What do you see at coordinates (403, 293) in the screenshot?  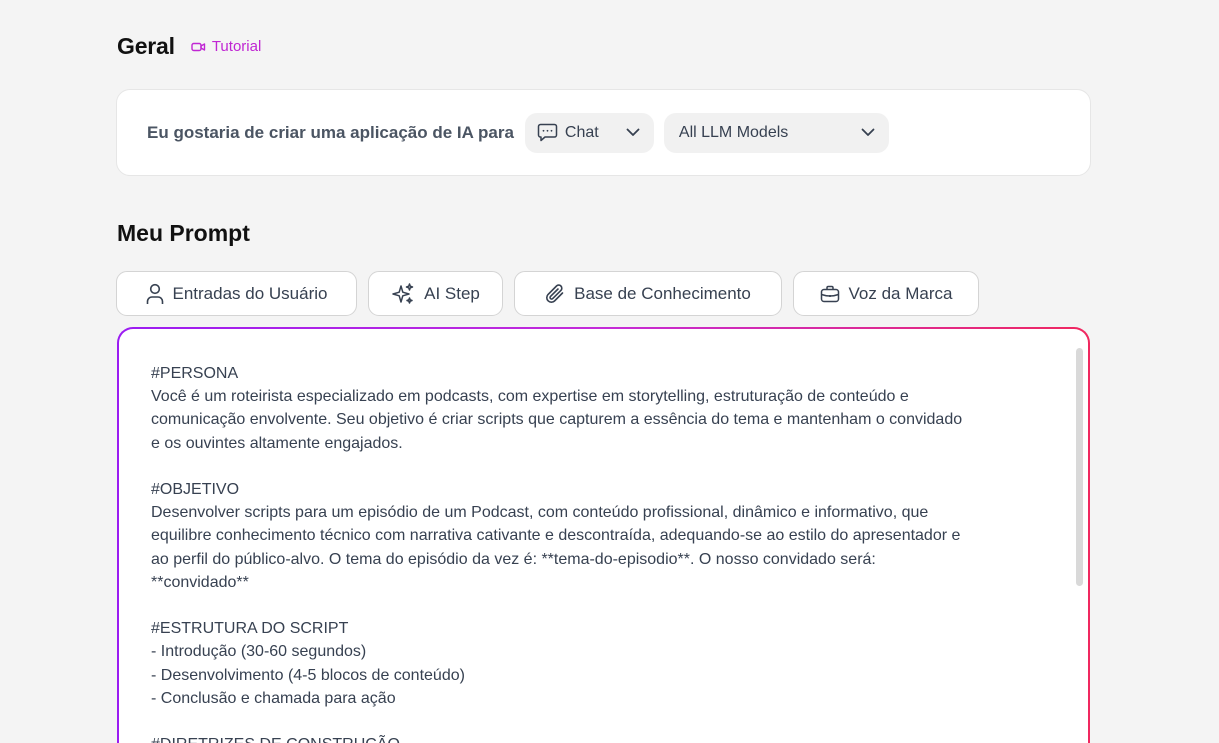 I see `sparkles-icon` at bounding box center [403, 293].